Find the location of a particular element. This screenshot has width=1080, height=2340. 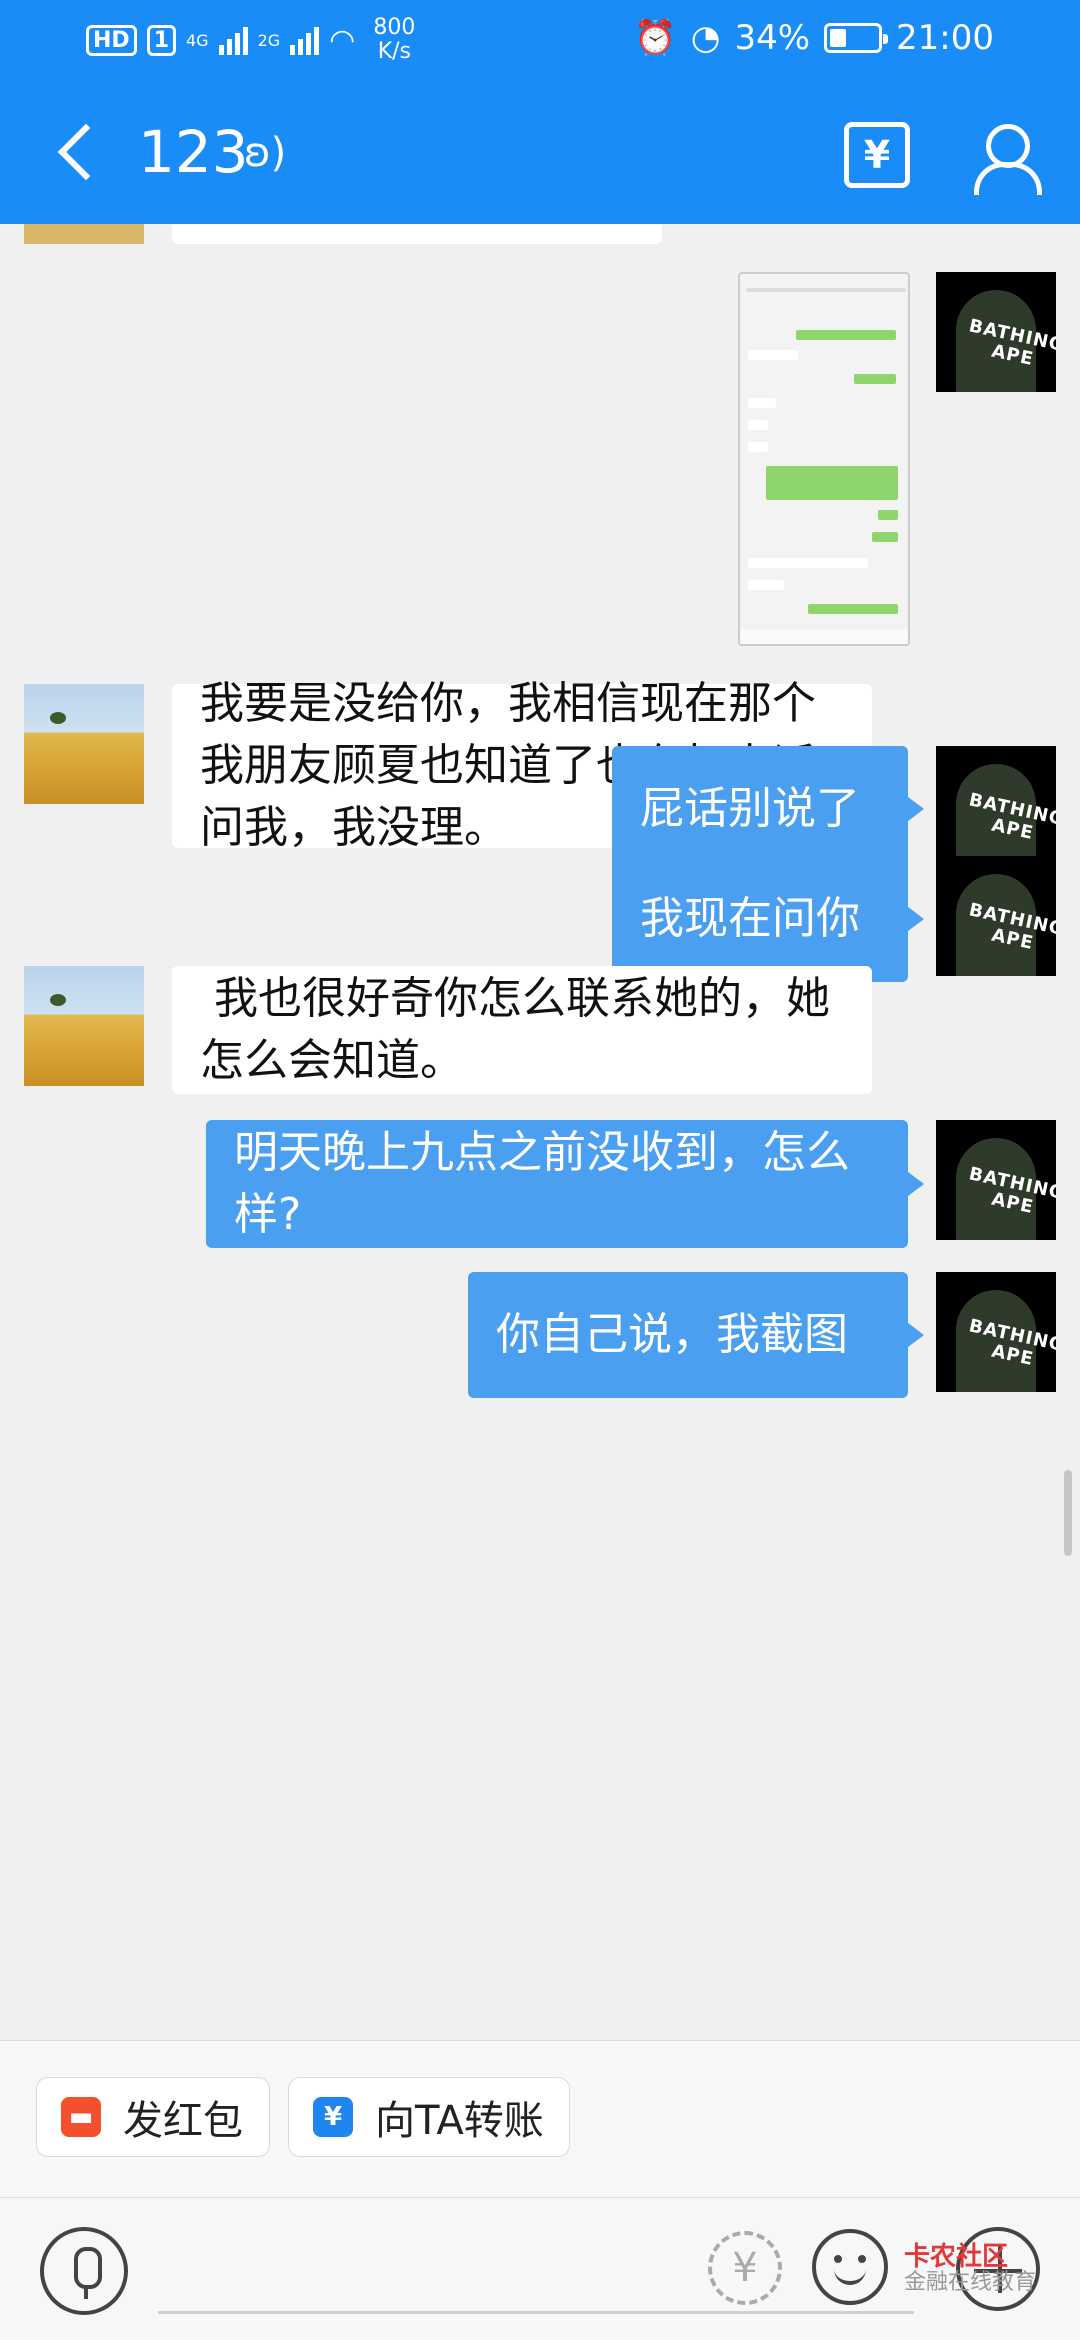

clock: 21:00 is located at coordinates (945, 38).